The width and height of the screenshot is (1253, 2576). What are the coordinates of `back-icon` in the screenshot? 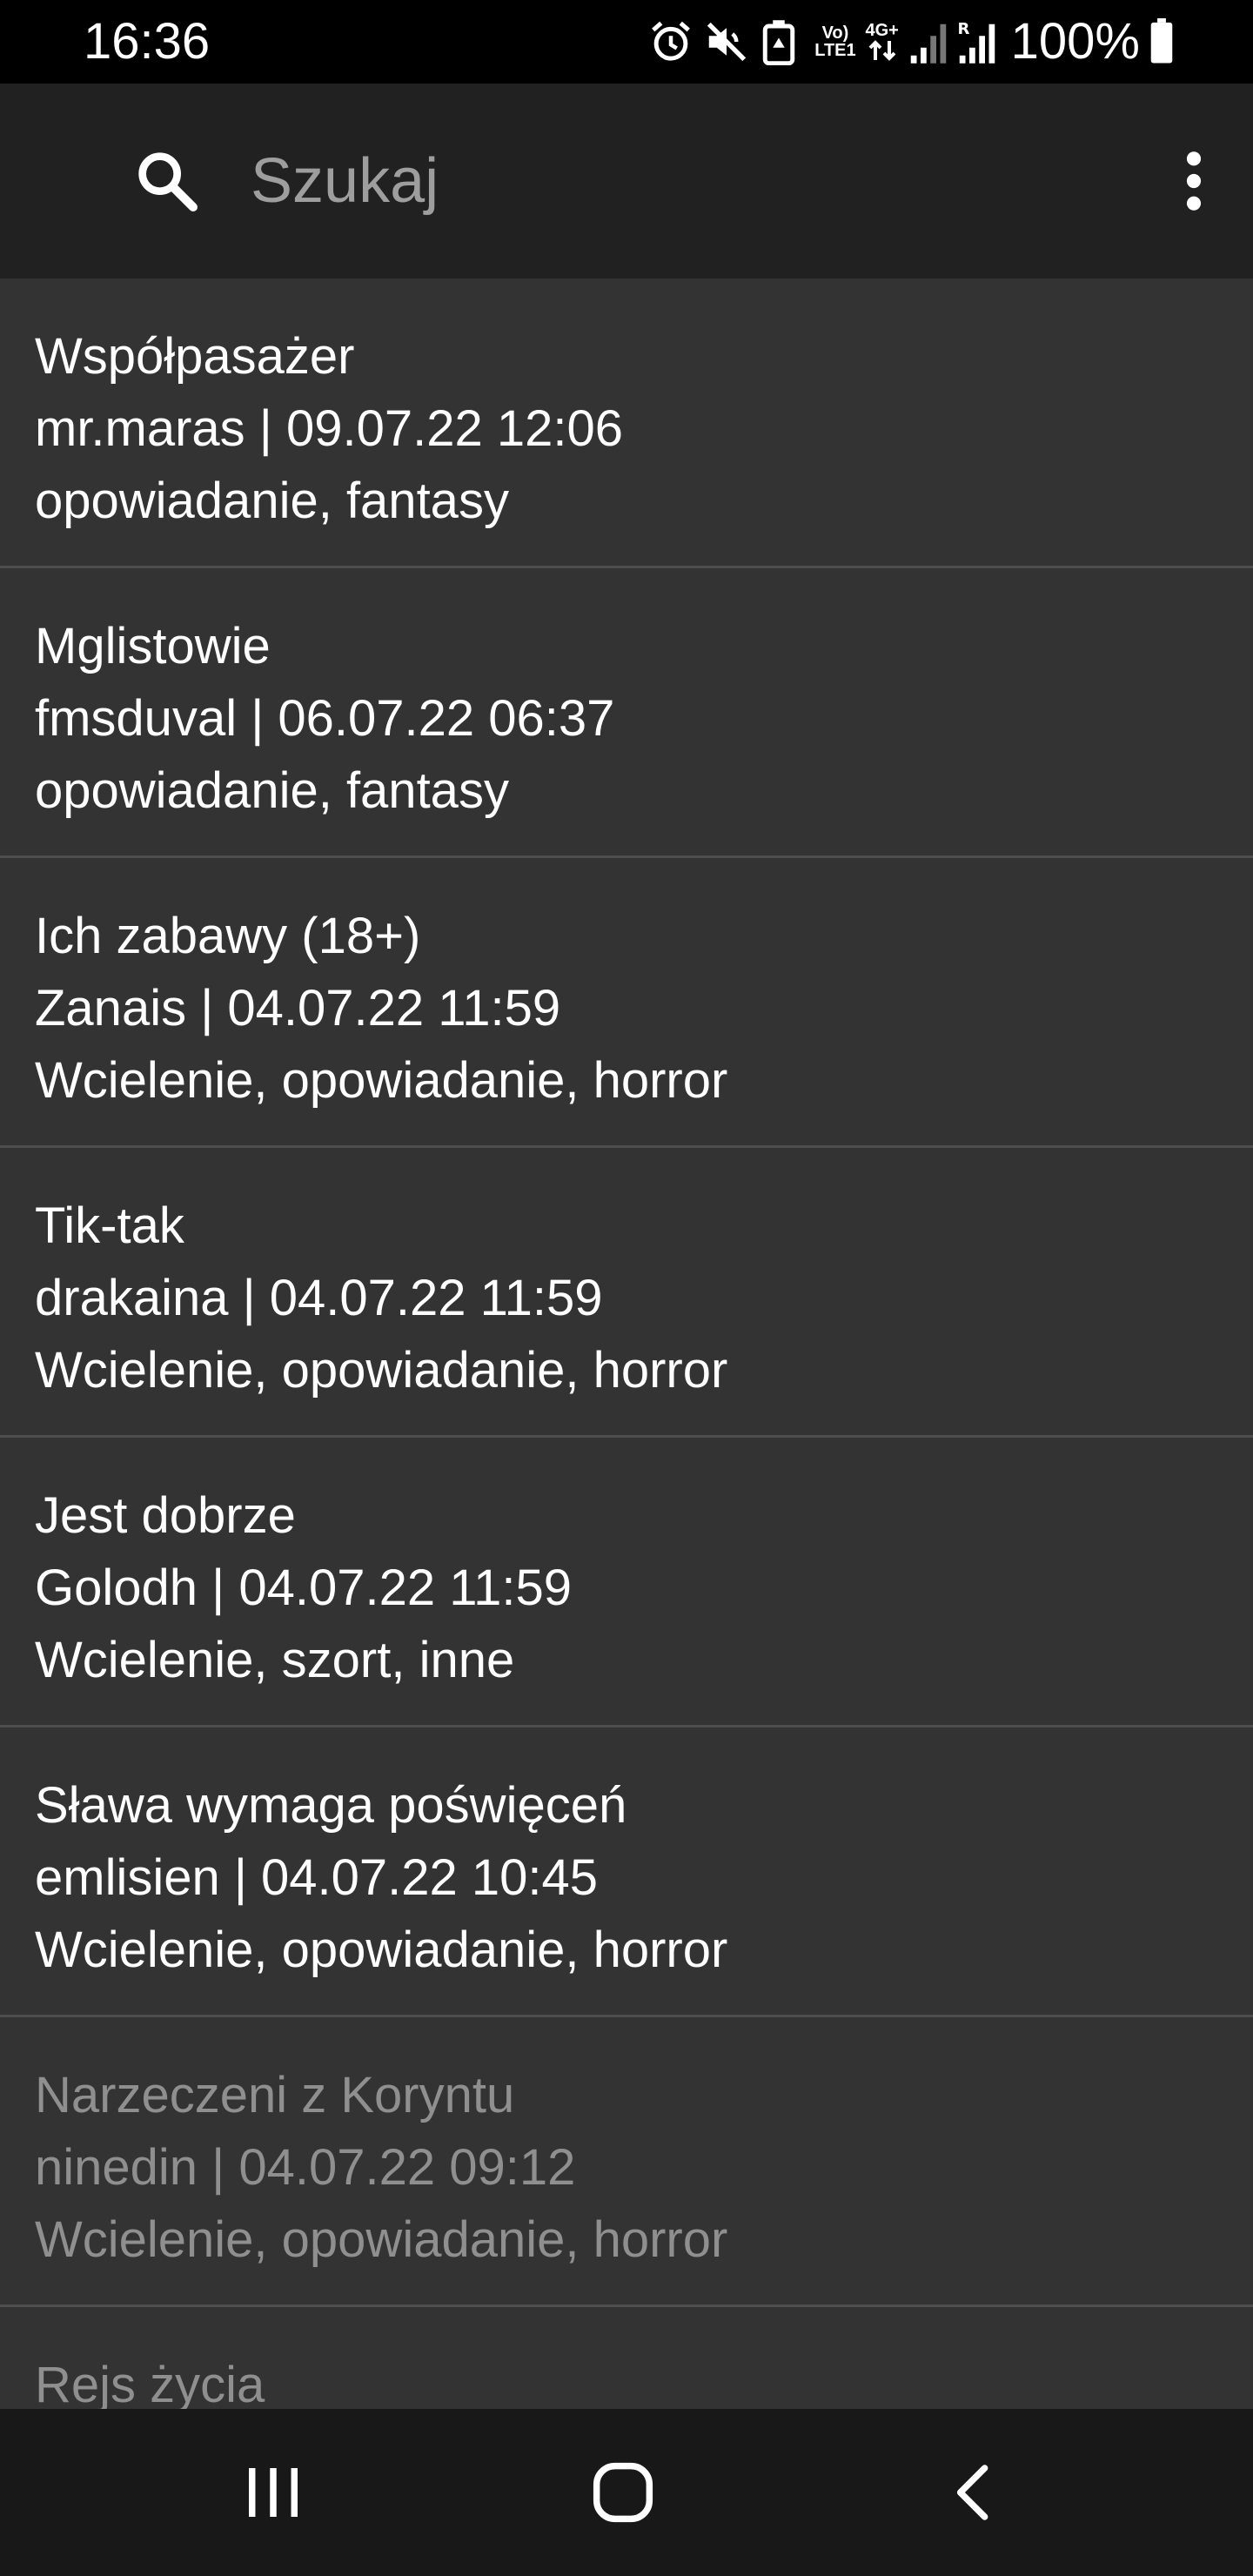 It's located at (974, 2492).